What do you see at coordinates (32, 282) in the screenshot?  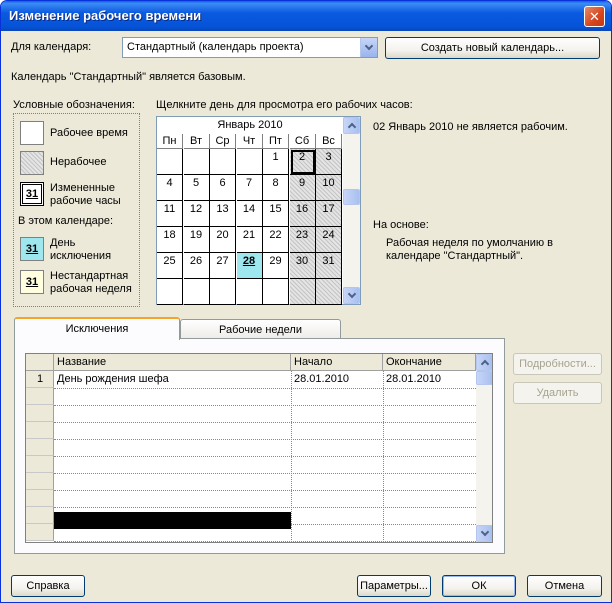 I see `nonstandard-swatch: 31` at bounding box center [32, 282].